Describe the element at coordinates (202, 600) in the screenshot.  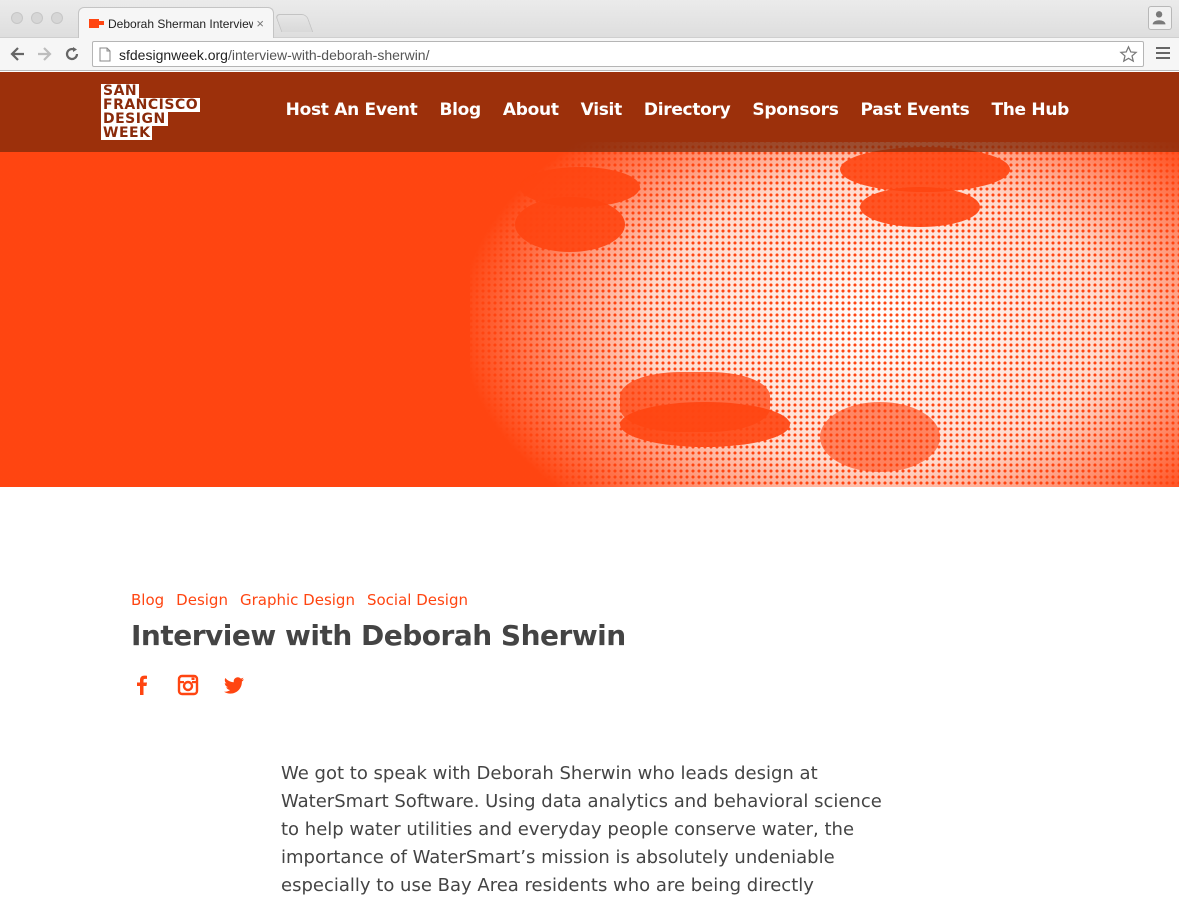
I see `category-design: Design` at that location.